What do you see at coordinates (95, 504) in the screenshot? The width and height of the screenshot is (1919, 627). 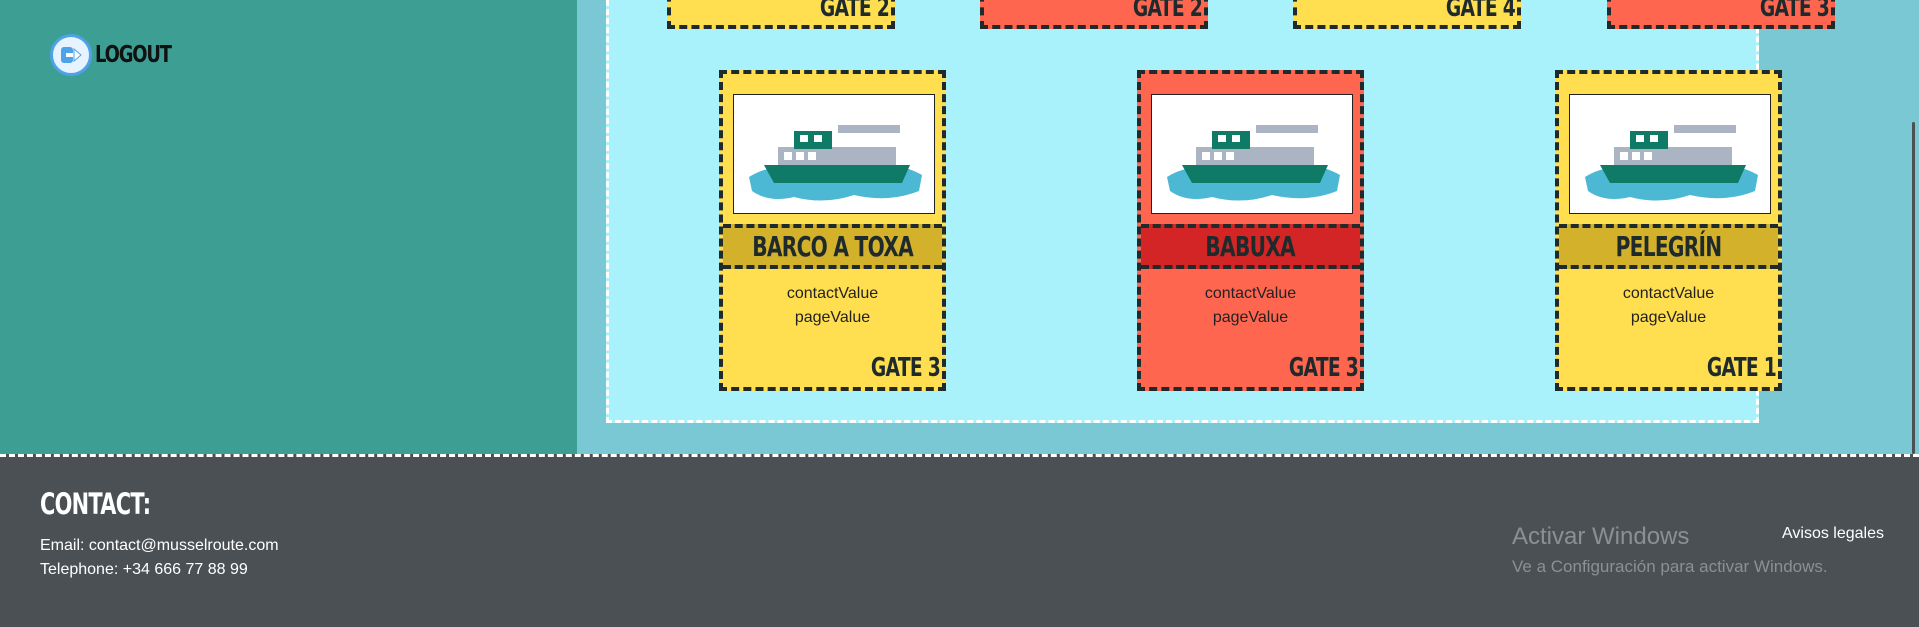 I see `contact-title: CONTACT:` at bounding box center [95, 504].